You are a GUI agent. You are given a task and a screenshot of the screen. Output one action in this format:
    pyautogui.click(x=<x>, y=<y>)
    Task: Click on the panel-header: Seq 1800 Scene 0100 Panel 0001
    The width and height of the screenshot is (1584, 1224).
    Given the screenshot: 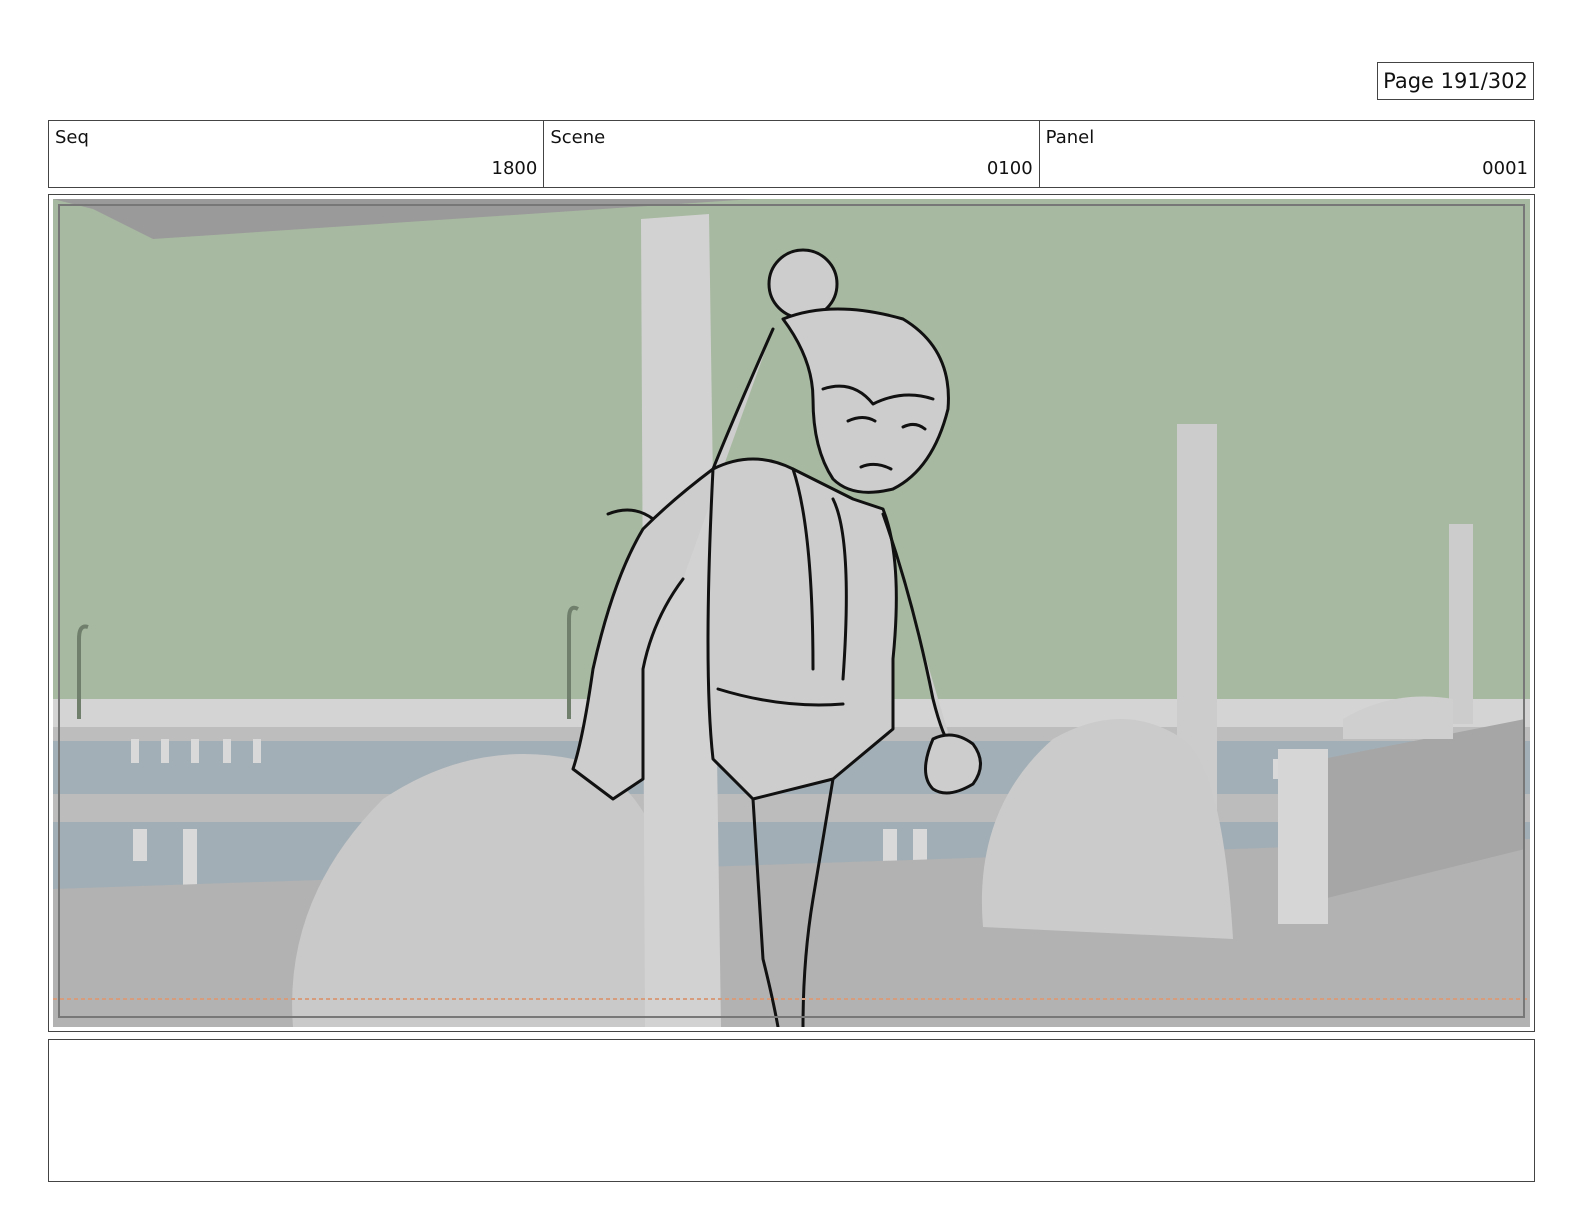 What is the action you would take?
    pyautogui.click(x=791, y=154)
    